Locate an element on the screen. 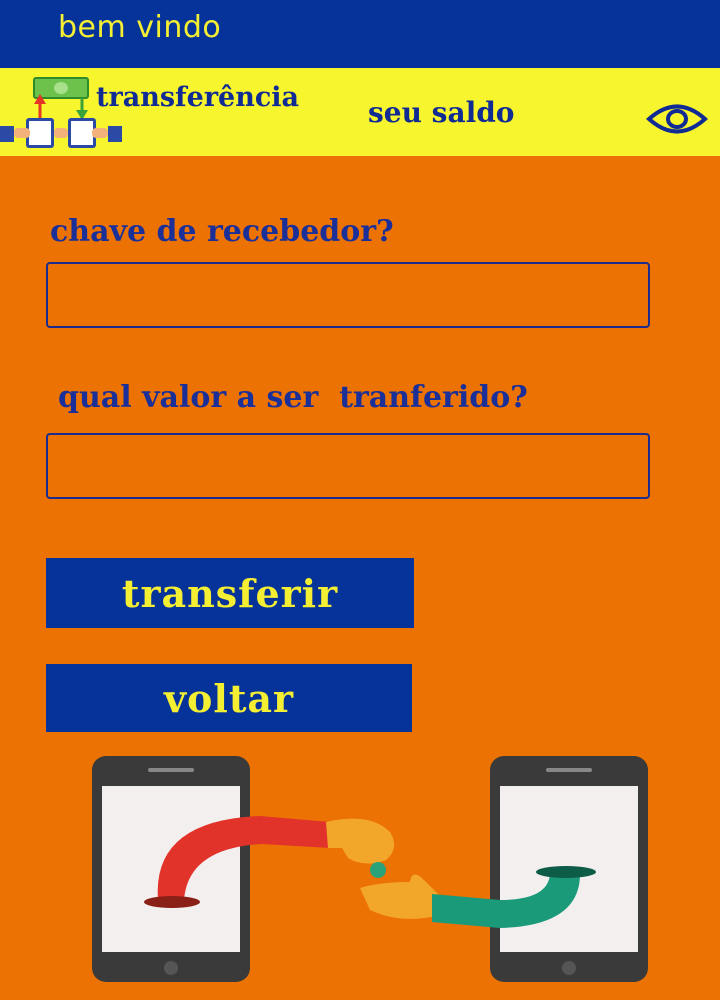 The height and width of the screenshot is (1000, 720). eye-icon is located at coordinates (677, 119).